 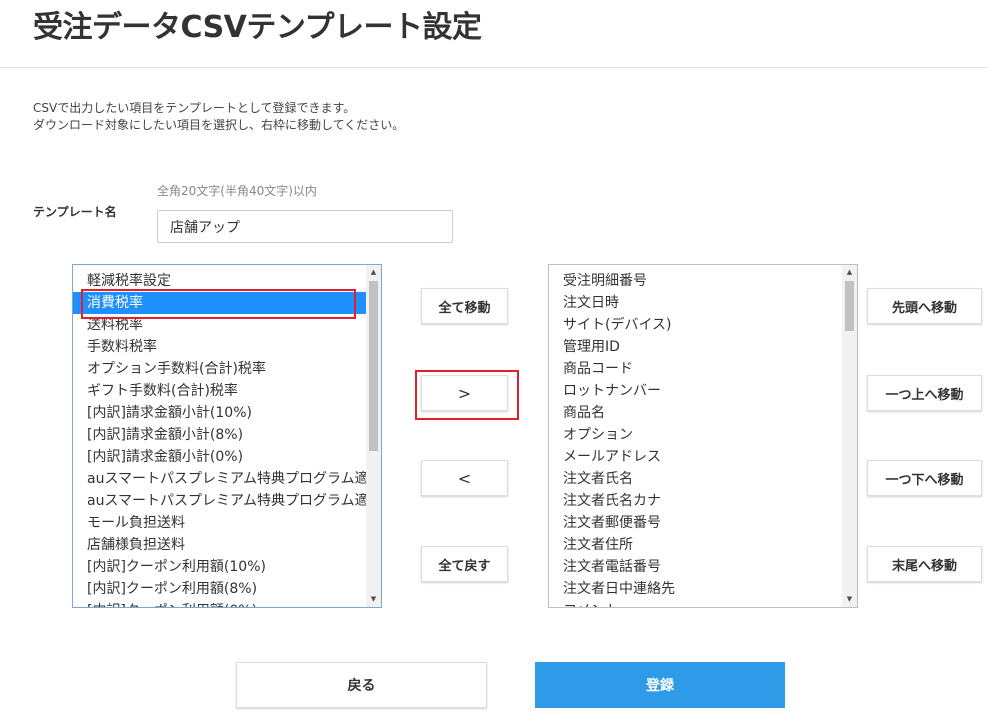 What do you see at coordinates (219, 413) in the screenshot?
I see `list-item: [内訳]請求金額小計(10%)` at bounding box center [219, 413].